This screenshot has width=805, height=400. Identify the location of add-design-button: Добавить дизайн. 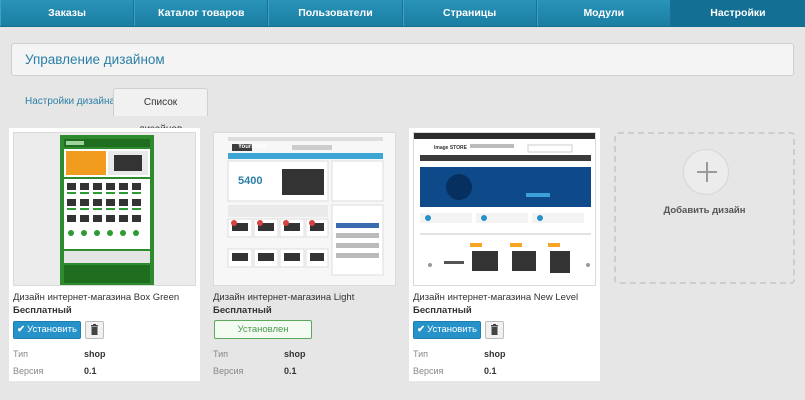
(704, 208).